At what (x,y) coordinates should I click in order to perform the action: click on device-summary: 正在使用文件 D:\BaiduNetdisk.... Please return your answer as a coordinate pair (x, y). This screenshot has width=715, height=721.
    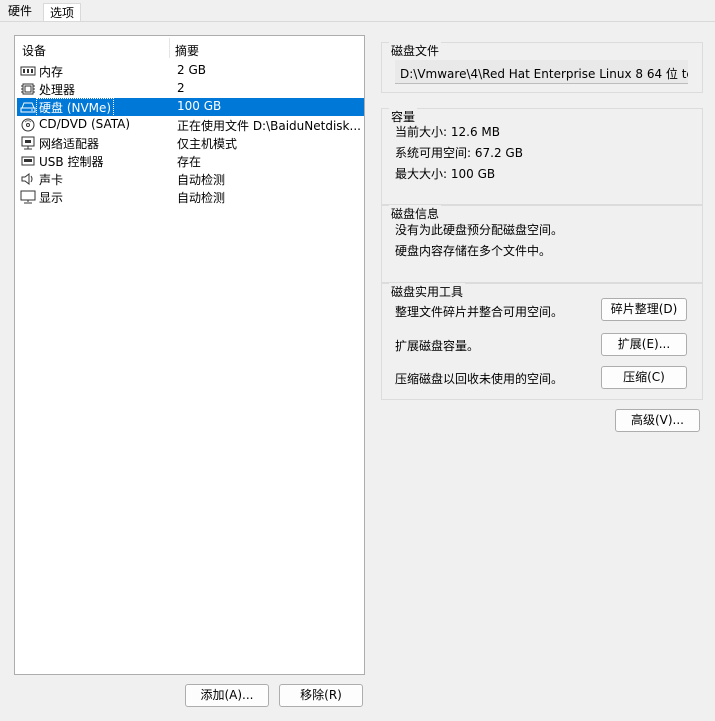
    Looking at the image, I should click on (269, 126).